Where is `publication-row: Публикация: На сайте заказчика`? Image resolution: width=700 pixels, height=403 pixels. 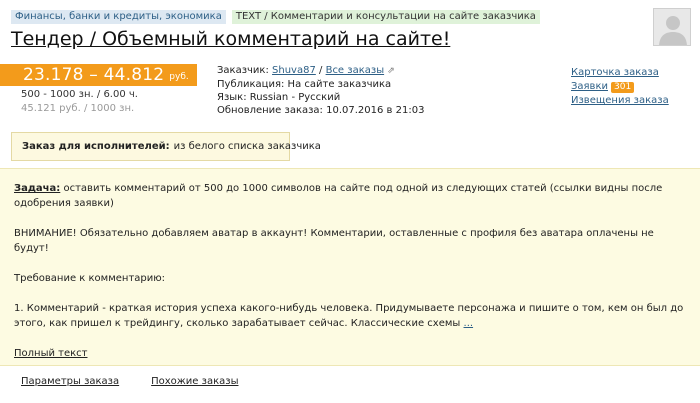 publication-row: Публикация: На сайте заказчика is located at coordinates (320, 84).